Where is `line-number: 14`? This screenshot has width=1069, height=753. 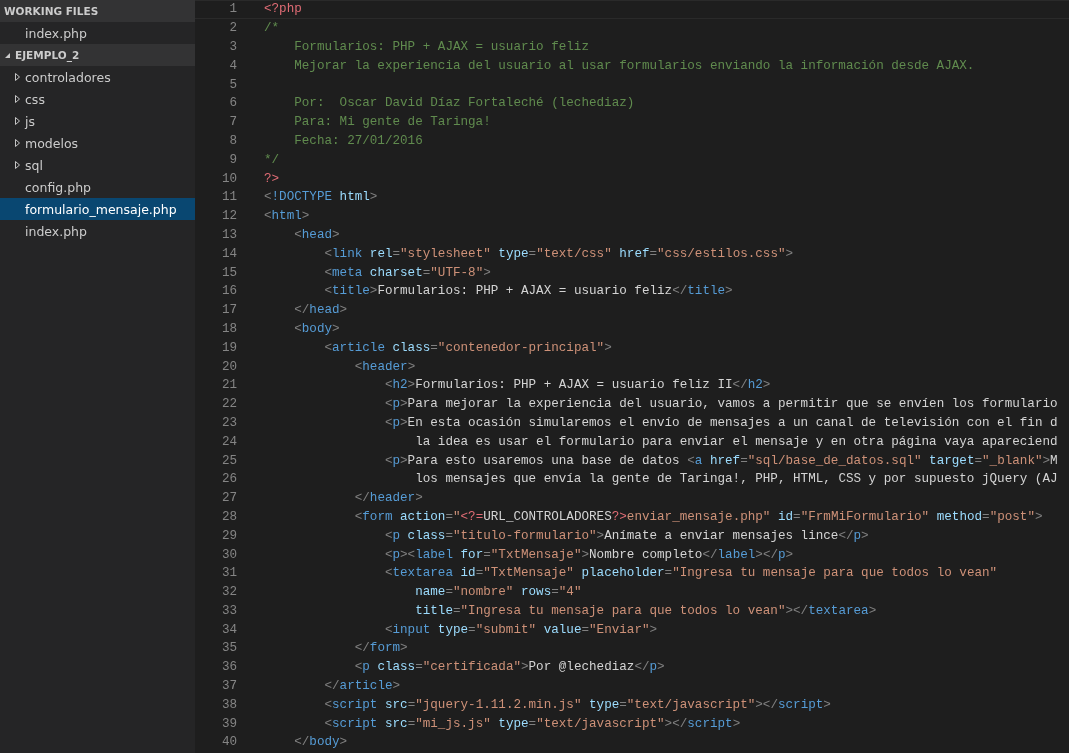
line-number: 14 is located at coordinates (228, 253).